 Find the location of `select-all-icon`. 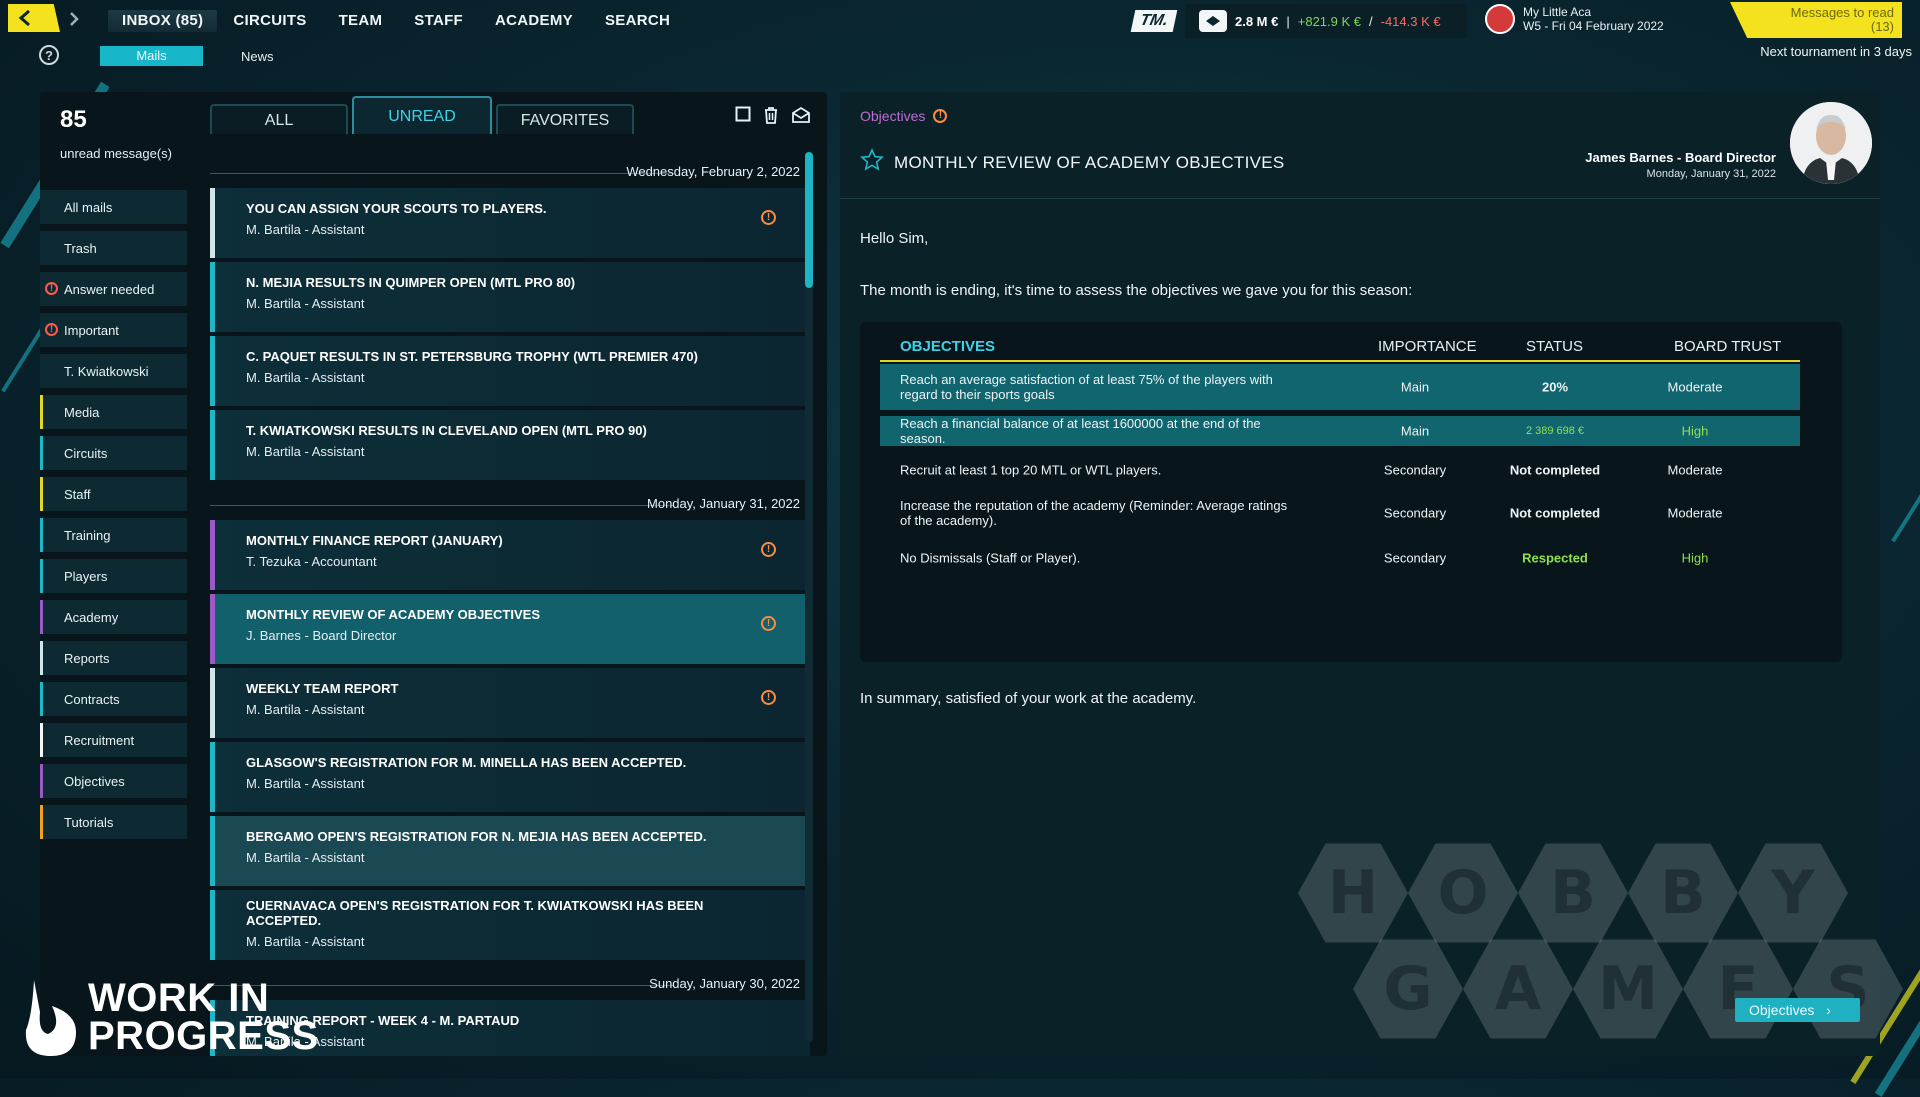

select-all-icon is located at coordinates (743, 117).